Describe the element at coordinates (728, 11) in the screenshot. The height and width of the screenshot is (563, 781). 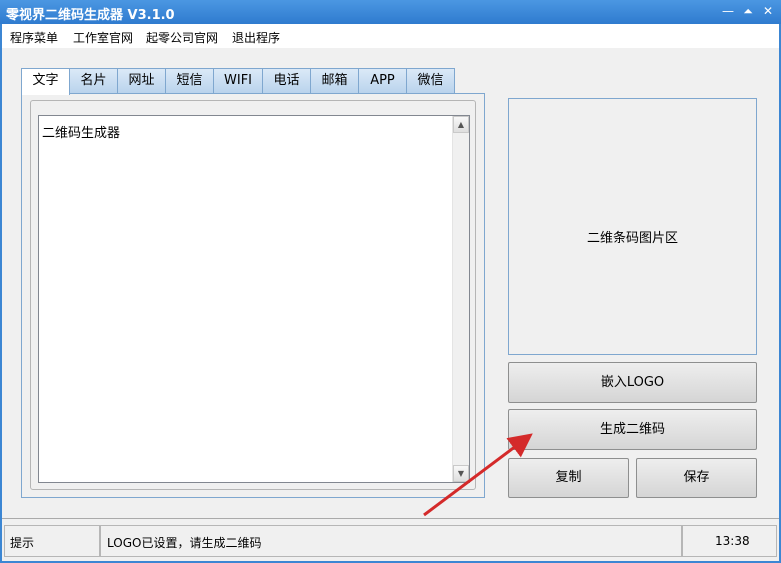
I see `minimize-button: —` at that location.